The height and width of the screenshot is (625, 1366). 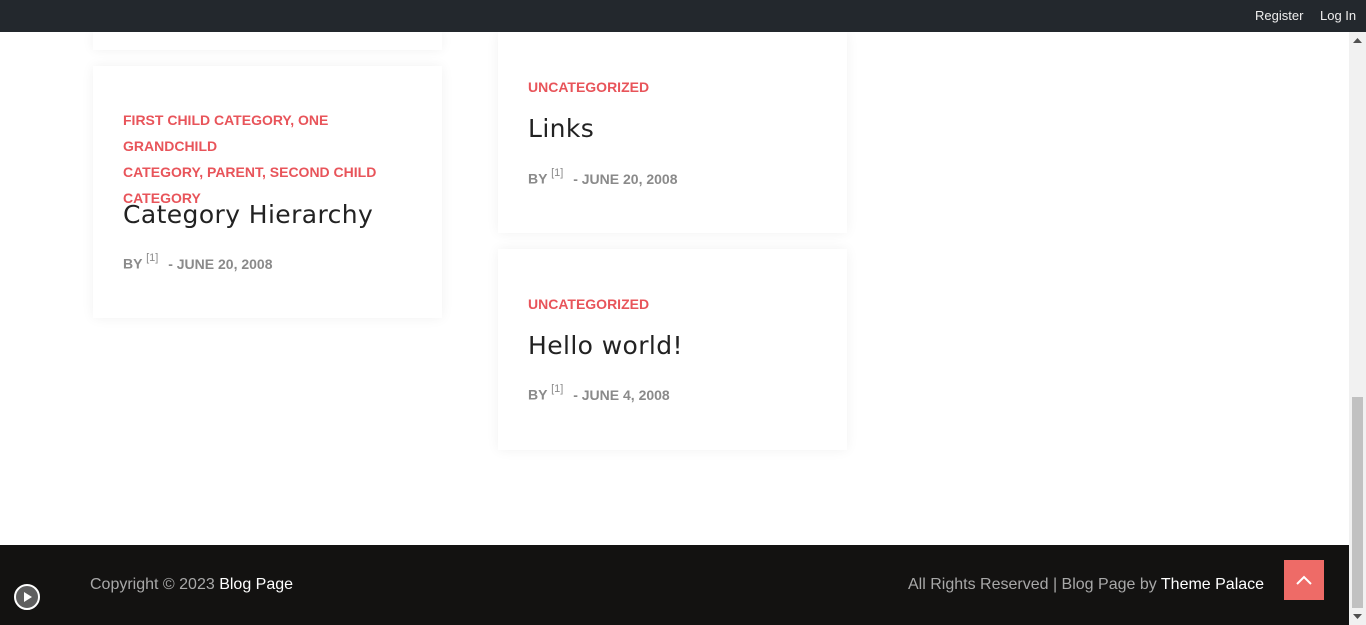 What do you see at coordinates (256, 584) in the screenshot?
I see `site-name-link: Blog Page` at bounding box center [256, 584].